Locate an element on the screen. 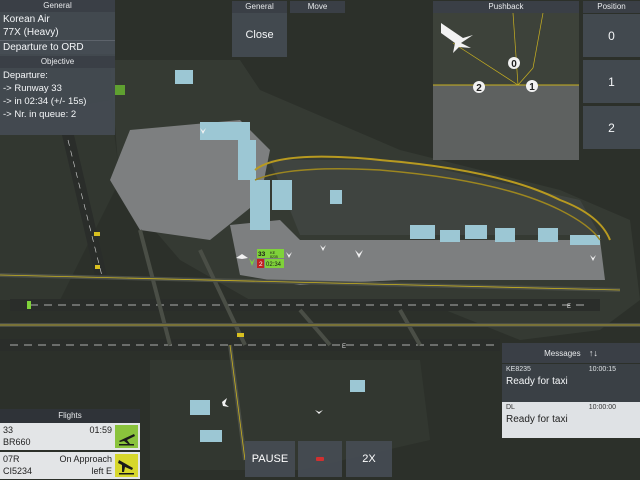  flight-row: 07R CI5234 On Approach left E is located at coordinates (70, 465).